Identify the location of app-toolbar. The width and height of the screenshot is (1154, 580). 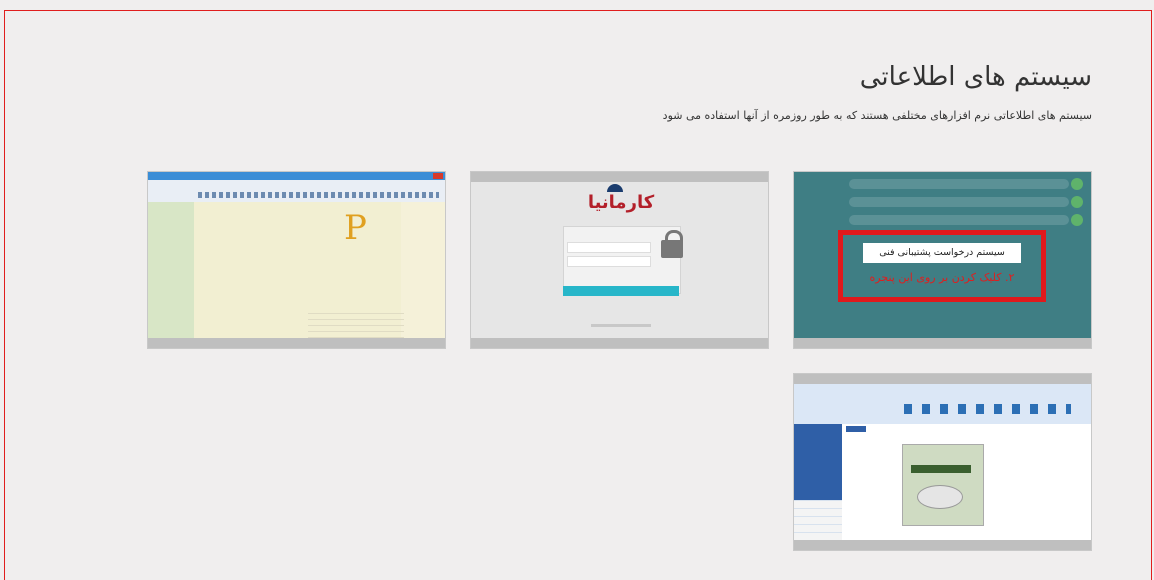
(296, 191).